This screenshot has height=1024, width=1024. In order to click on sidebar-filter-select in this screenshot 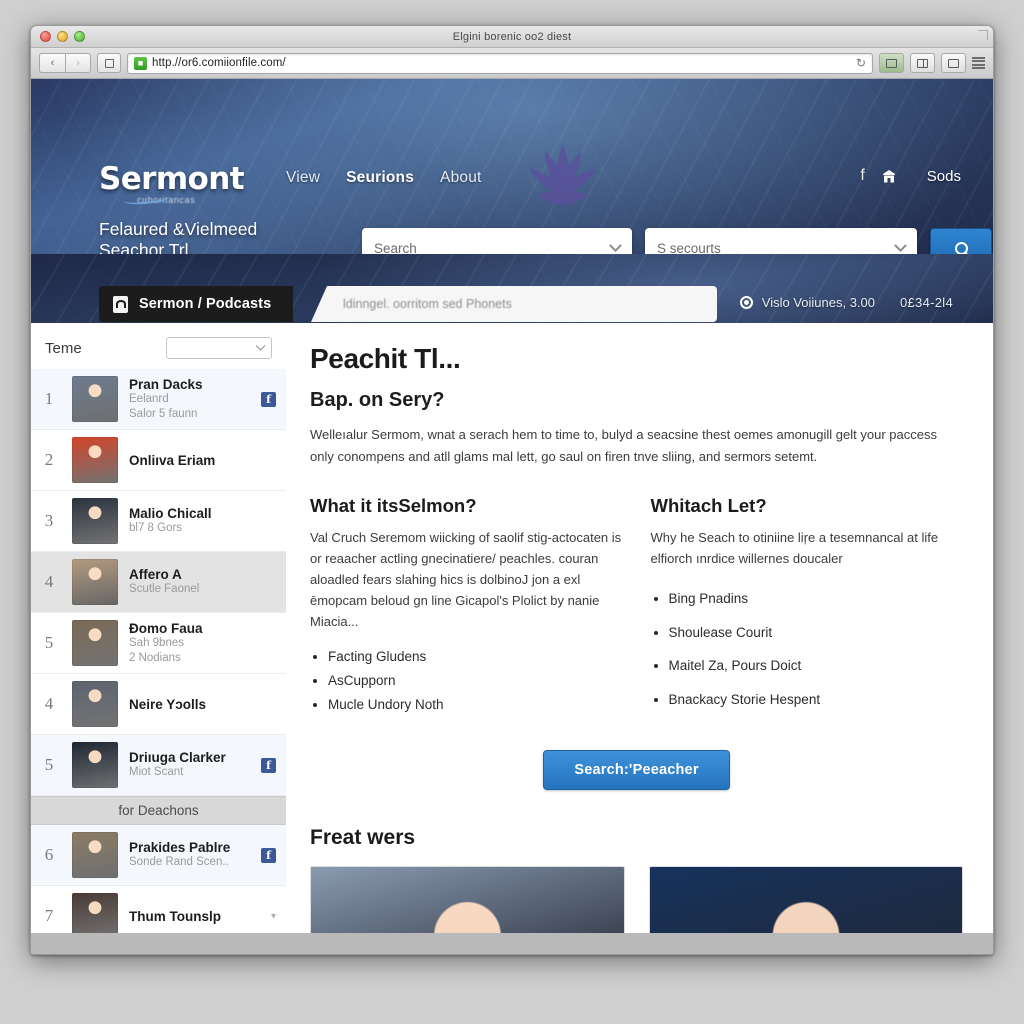, I will do `click(219, 348)`.